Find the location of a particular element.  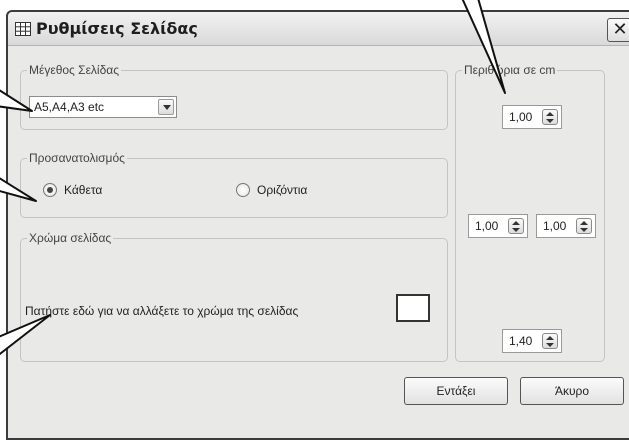

margin-top-spinner: 1,00 is located at coordinates (532, 117).